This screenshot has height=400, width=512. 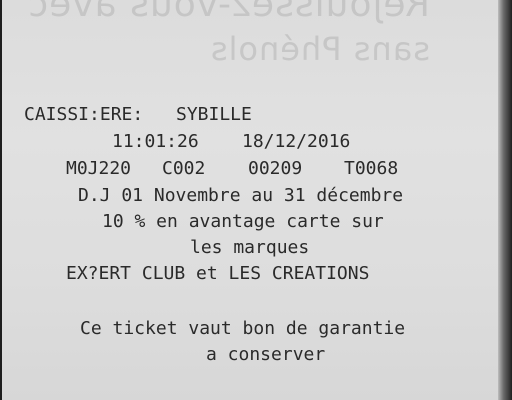 I want to click on warranty-keep: a conserver, so click(x=266, y=354).